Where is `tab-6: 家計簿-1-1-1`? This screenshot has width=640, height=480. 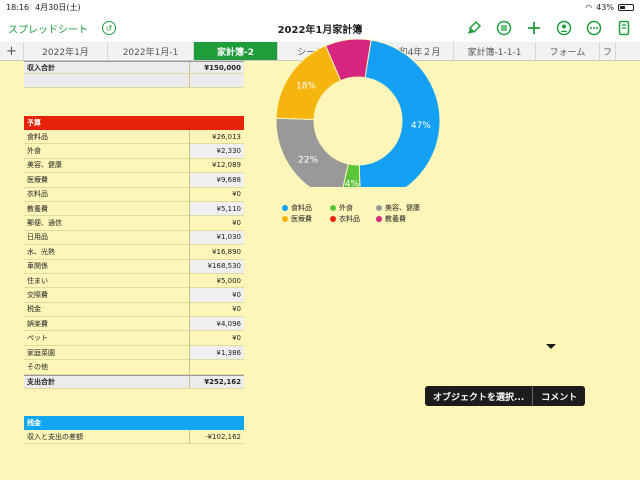 tab-6: 家計簿-1-1-1 is located at coordinates (495, 51).